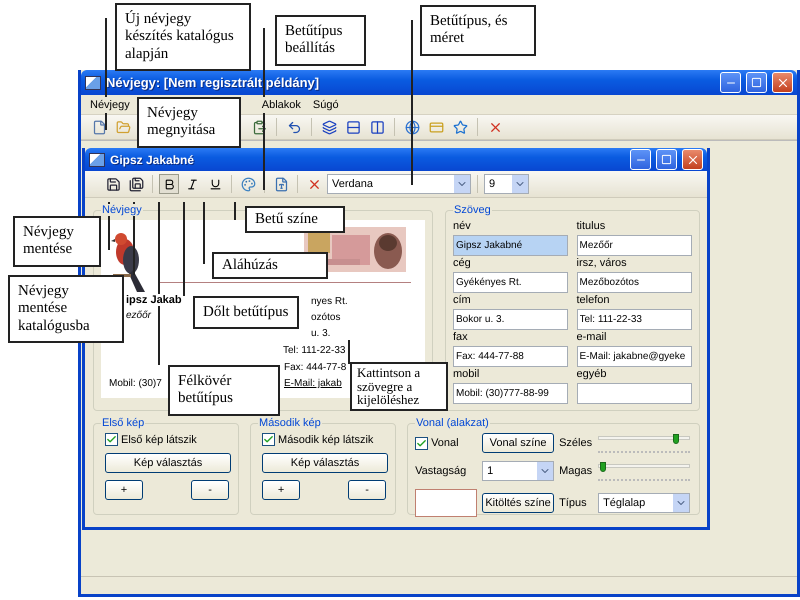 This screenshot has width=800, height=600. I want to click on line-color-button: Vonal színe, so click(518, 443).